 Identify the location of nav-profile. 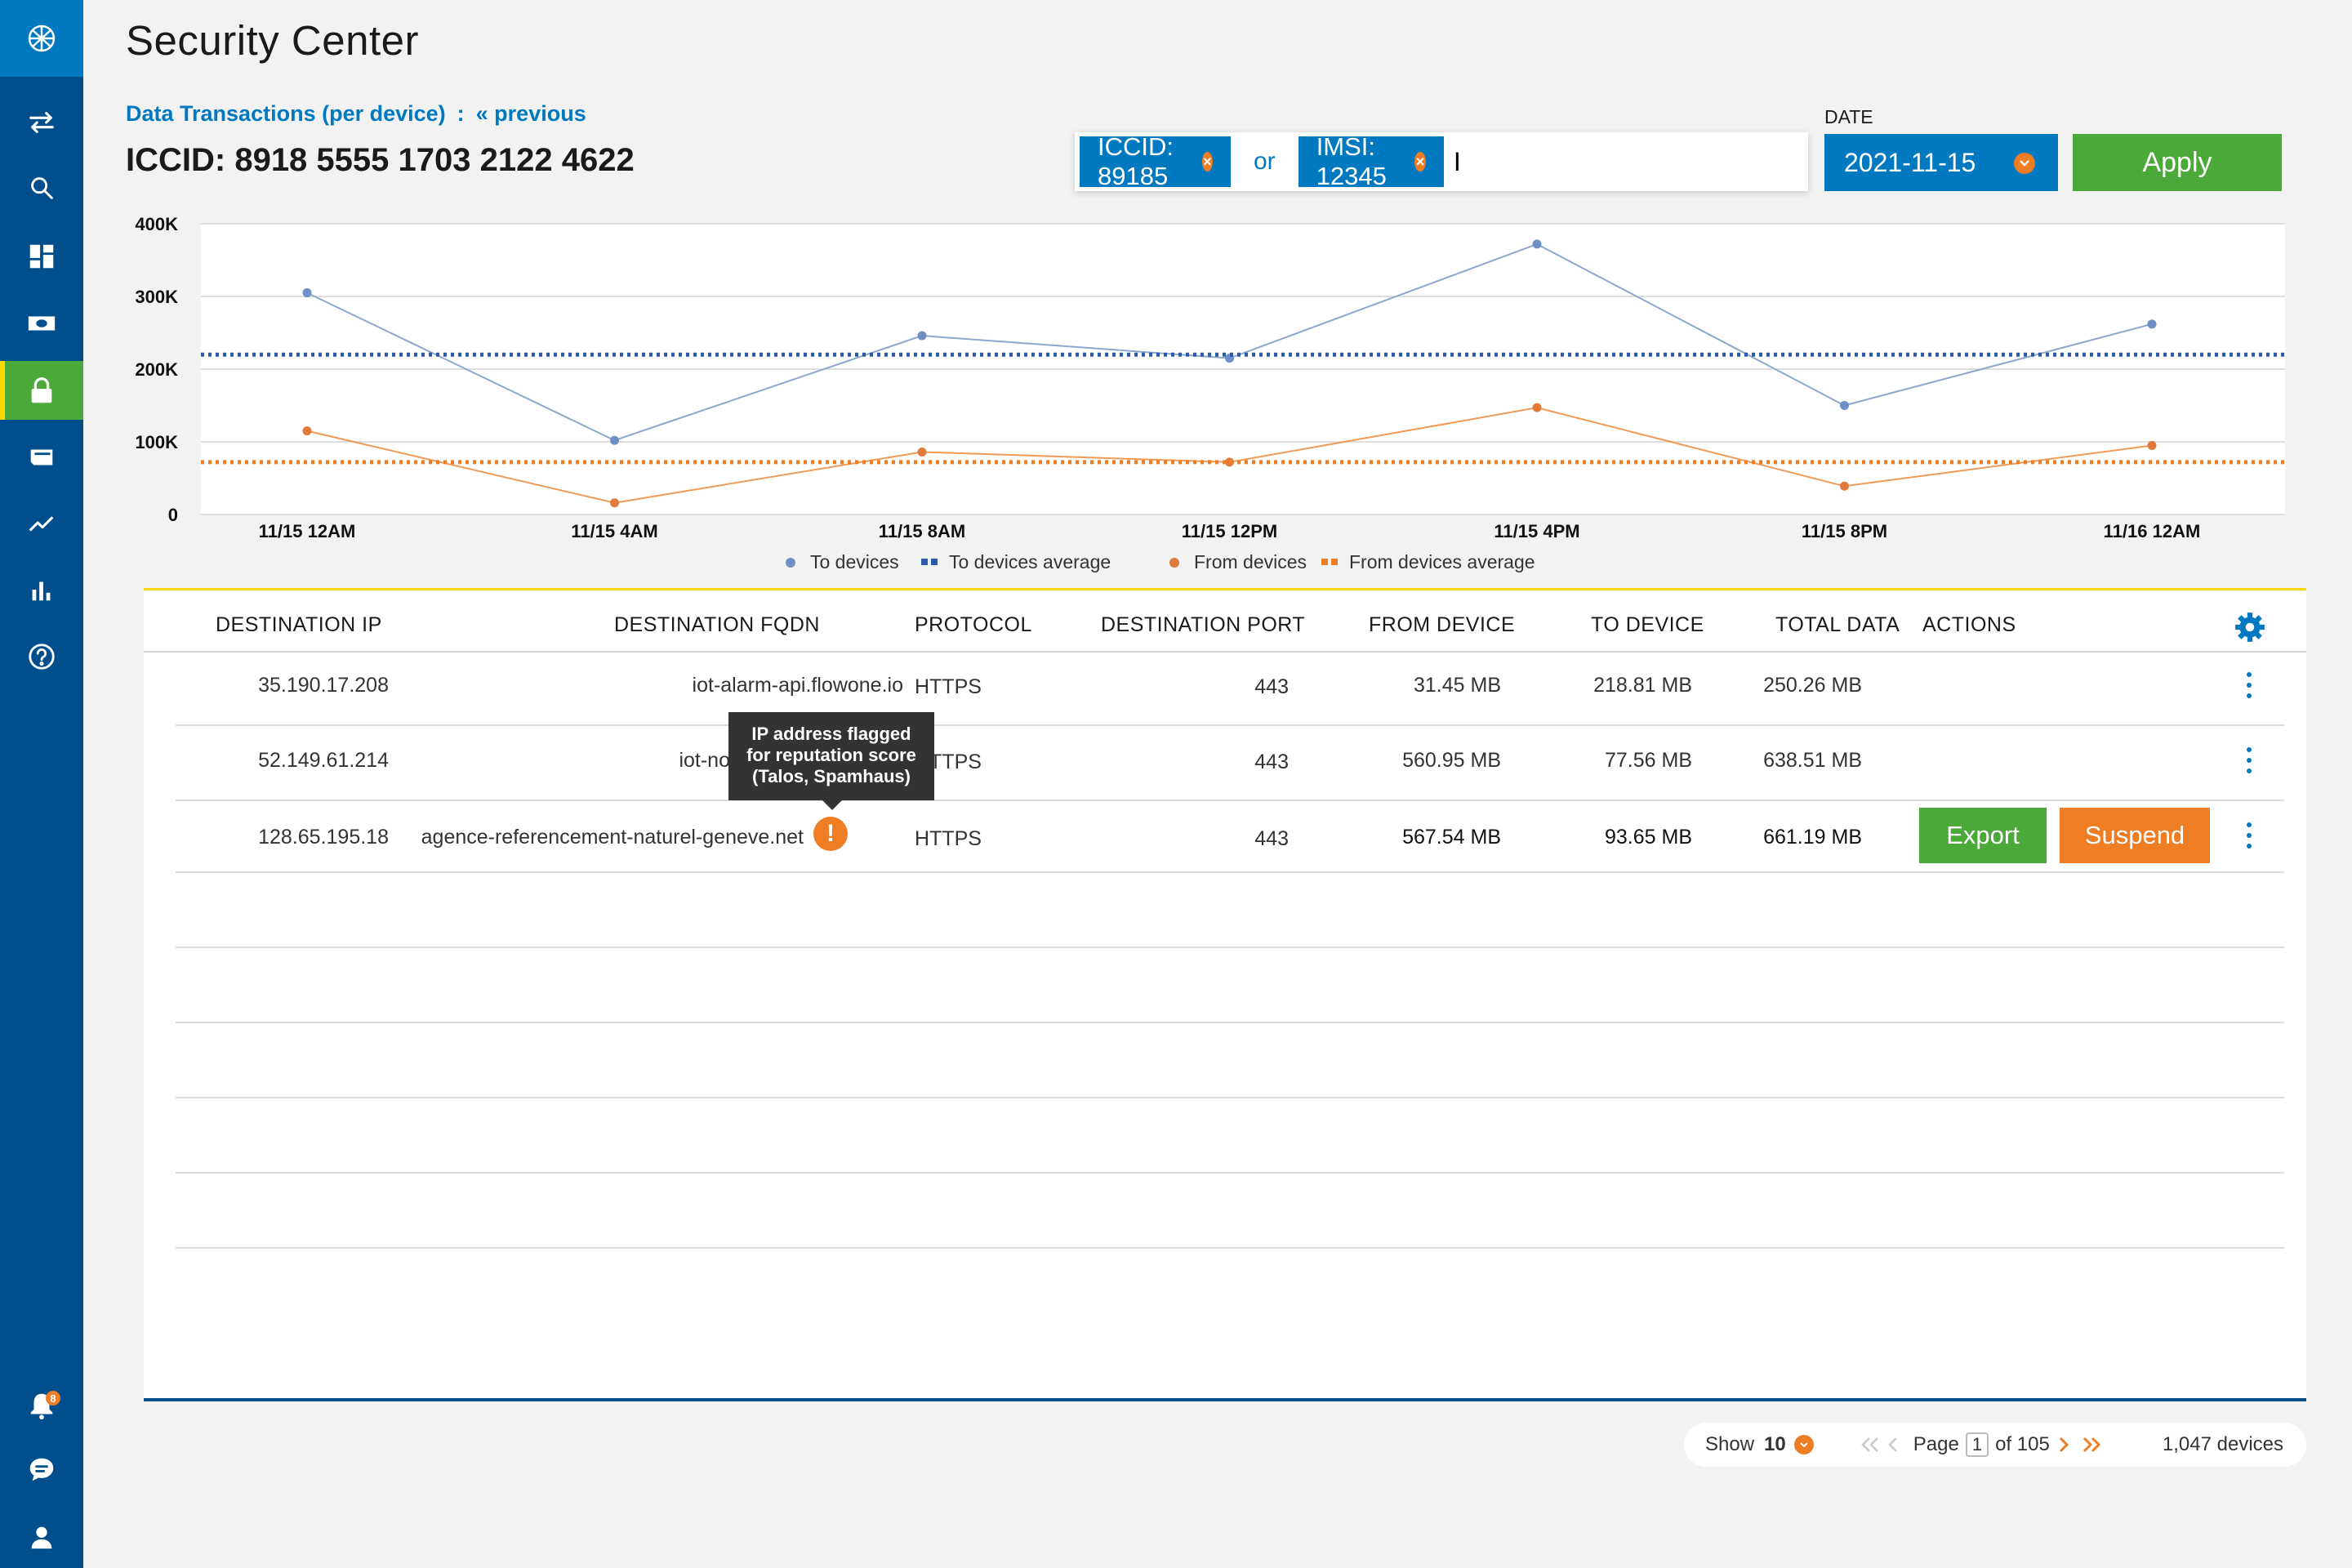
(41, 1537).